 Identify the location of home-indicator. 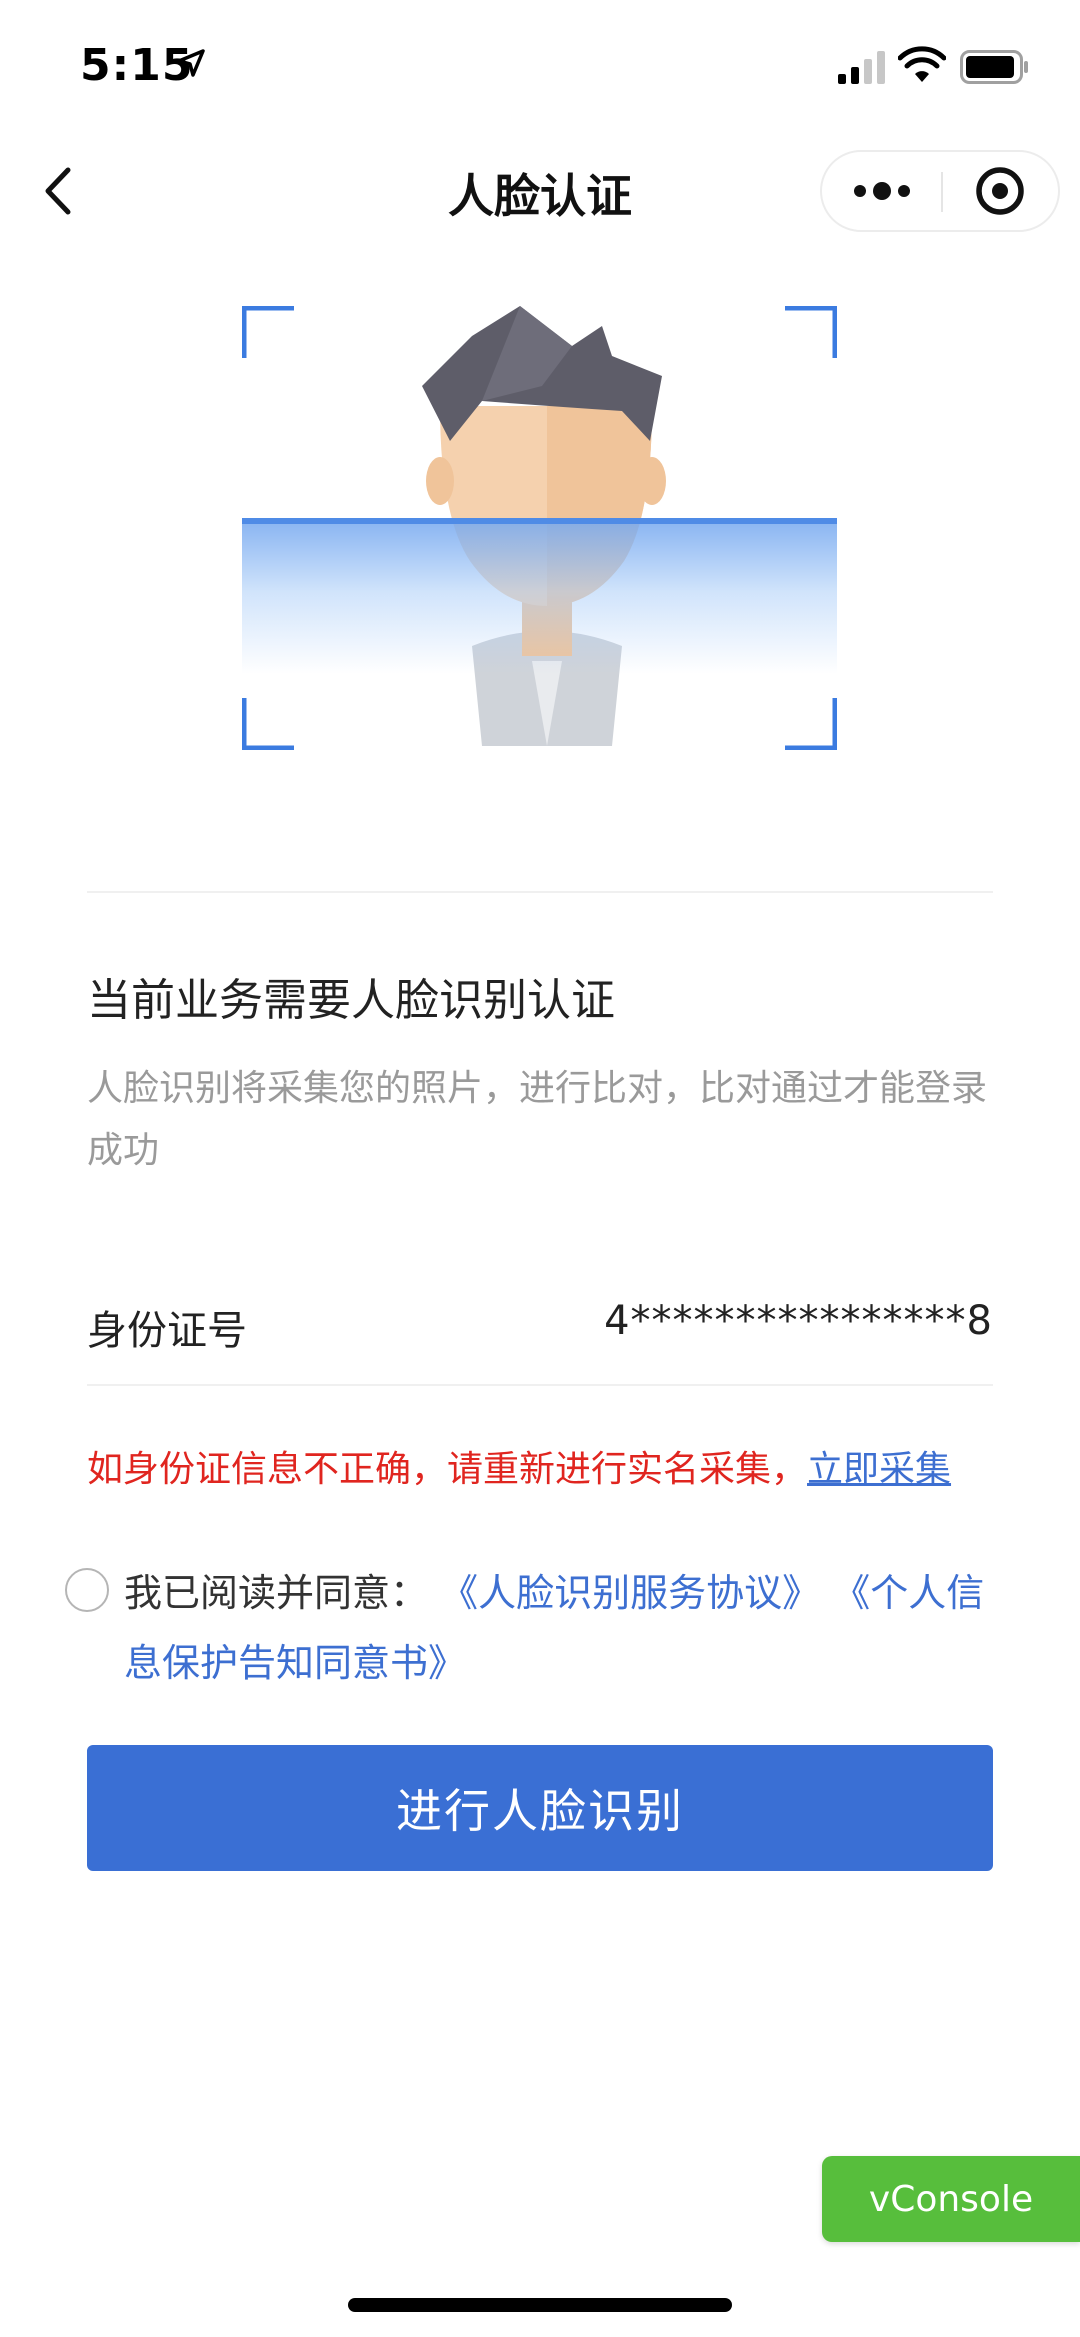
(540, 2305).